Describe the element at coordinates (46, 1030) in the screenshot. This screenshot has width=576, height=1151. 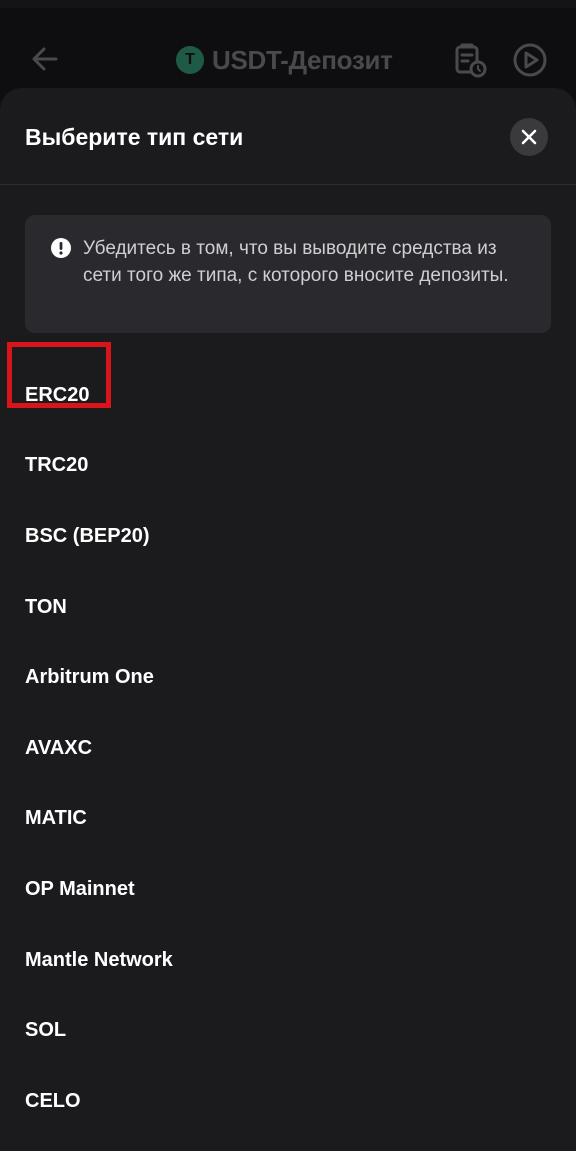
I see `network-label: SOL` at that location.